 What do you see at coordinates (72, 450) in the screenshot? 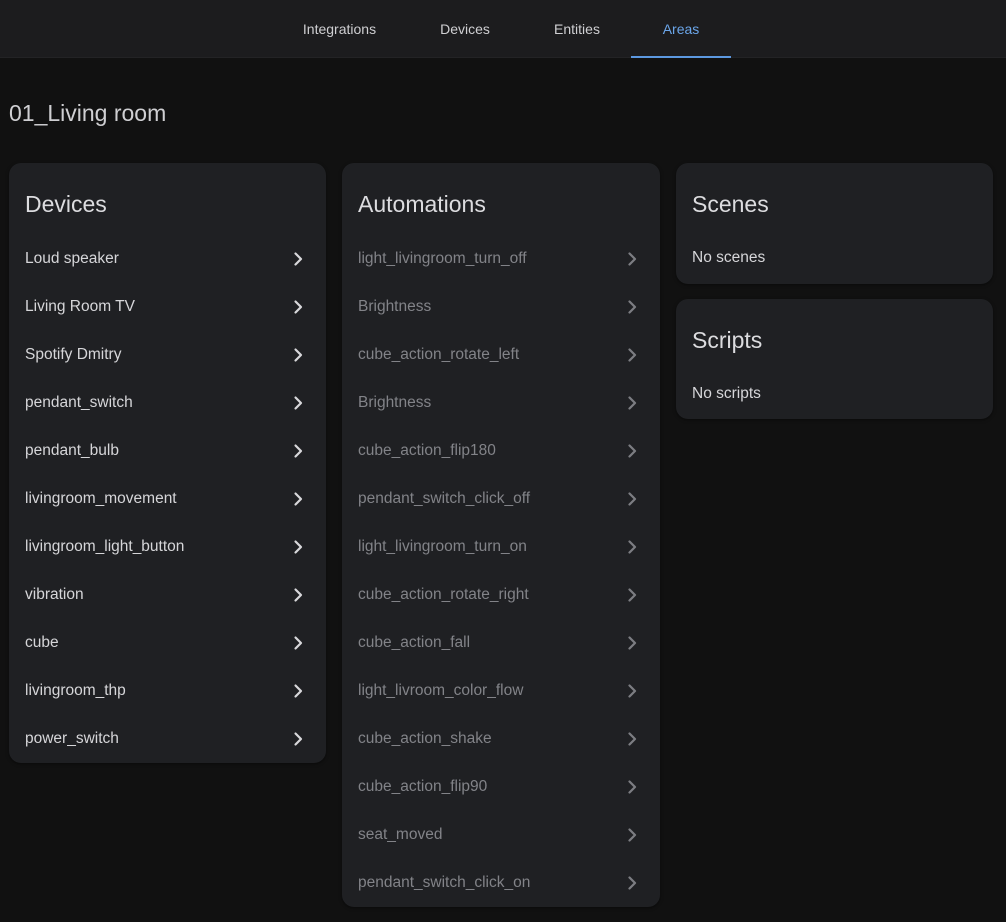
I see `device-item-label: pendant_bulb` at bounding box center [72, 450].